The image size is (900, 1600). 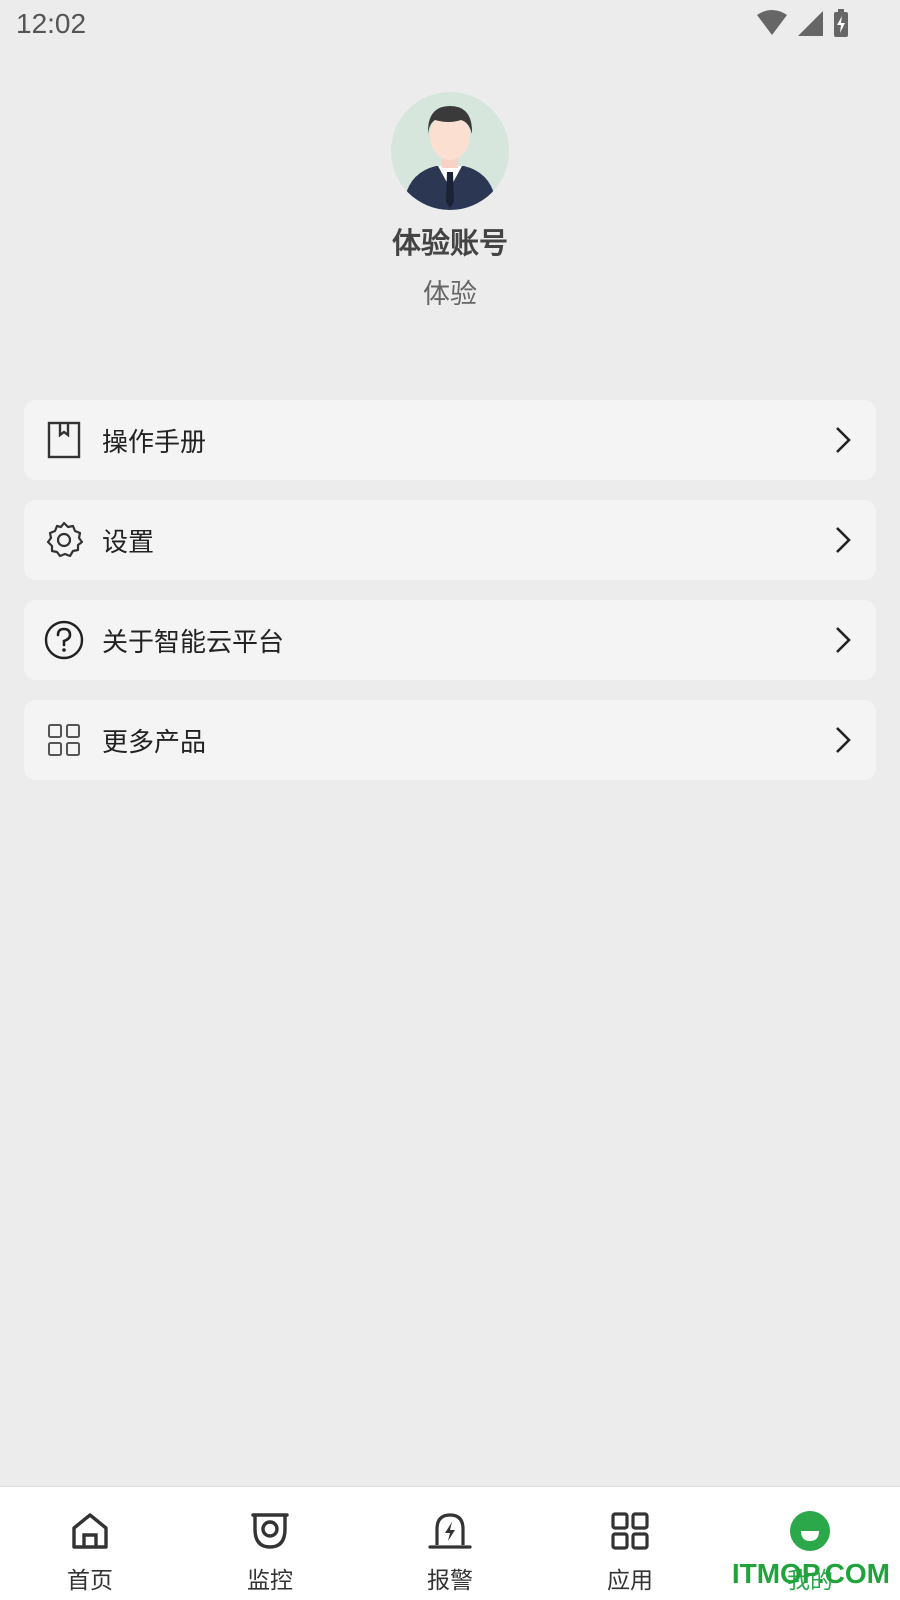 What do you see at coordinates (90, 1581) in the screenshot?
I see `tab-label: 首页` at bounding box center [90, 1581].